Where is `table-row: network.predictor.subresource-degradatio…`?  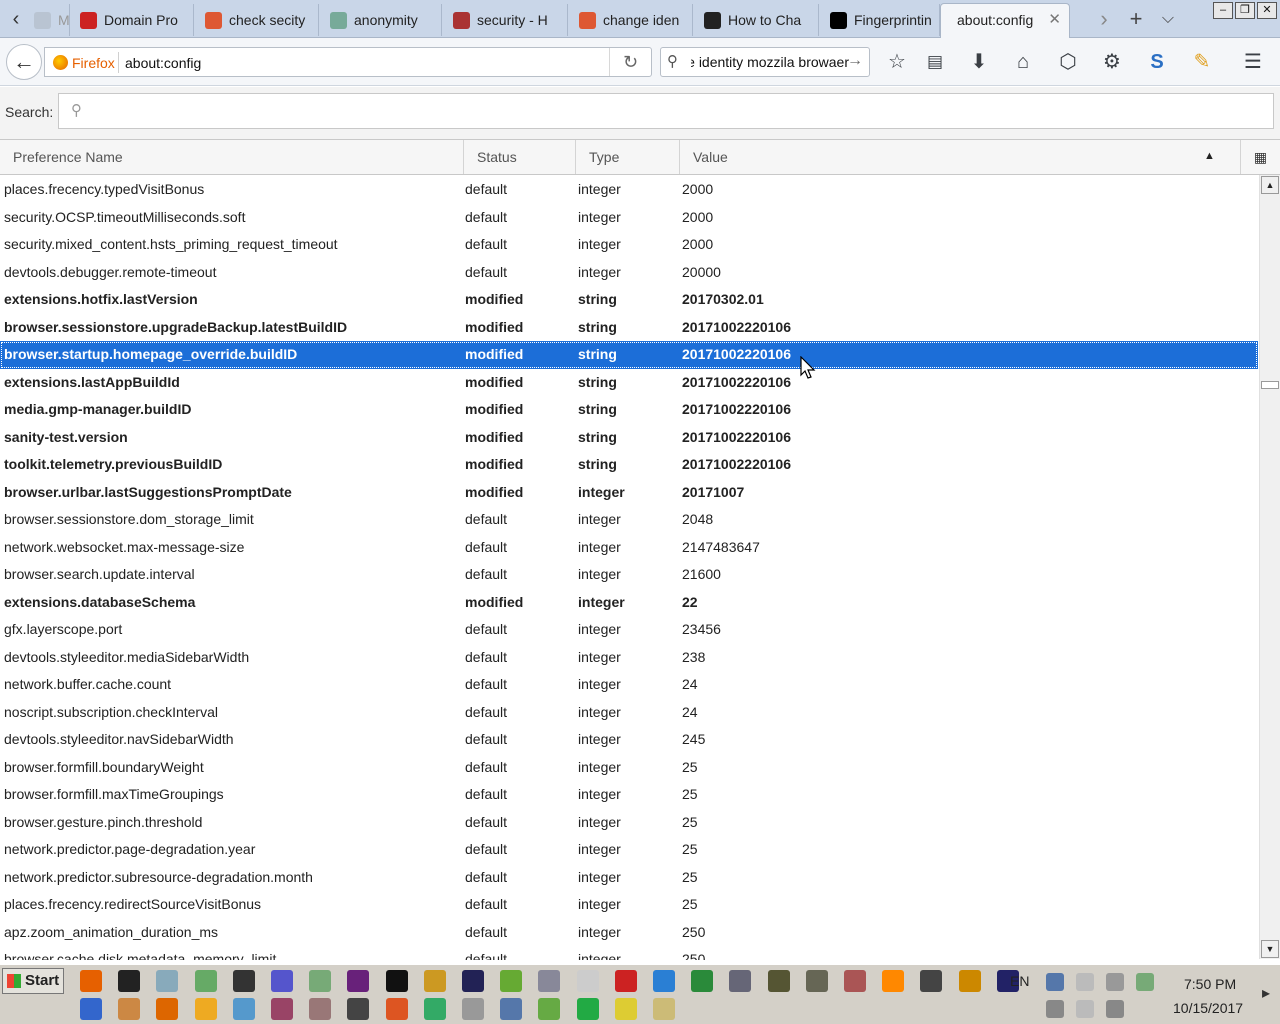
table-row: network.predictor.subresource-degradatio… is located at coordinates (629, 878).